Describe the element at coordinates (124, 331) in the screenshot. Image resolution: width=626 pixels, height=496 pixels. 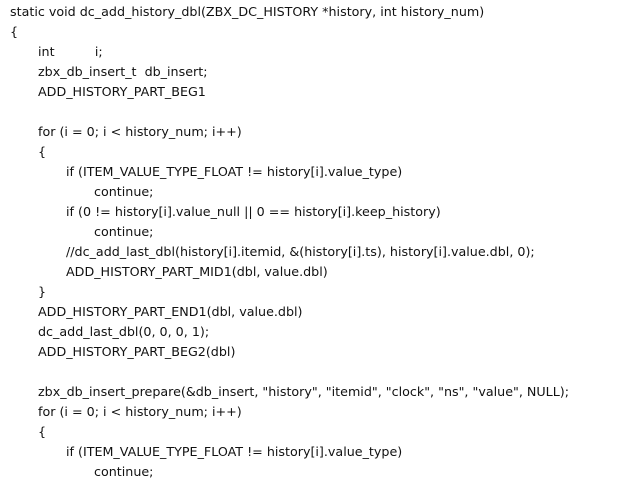
I see `code-line: dc_add_last_dbl(0, 0, 0, 1);` at that location.